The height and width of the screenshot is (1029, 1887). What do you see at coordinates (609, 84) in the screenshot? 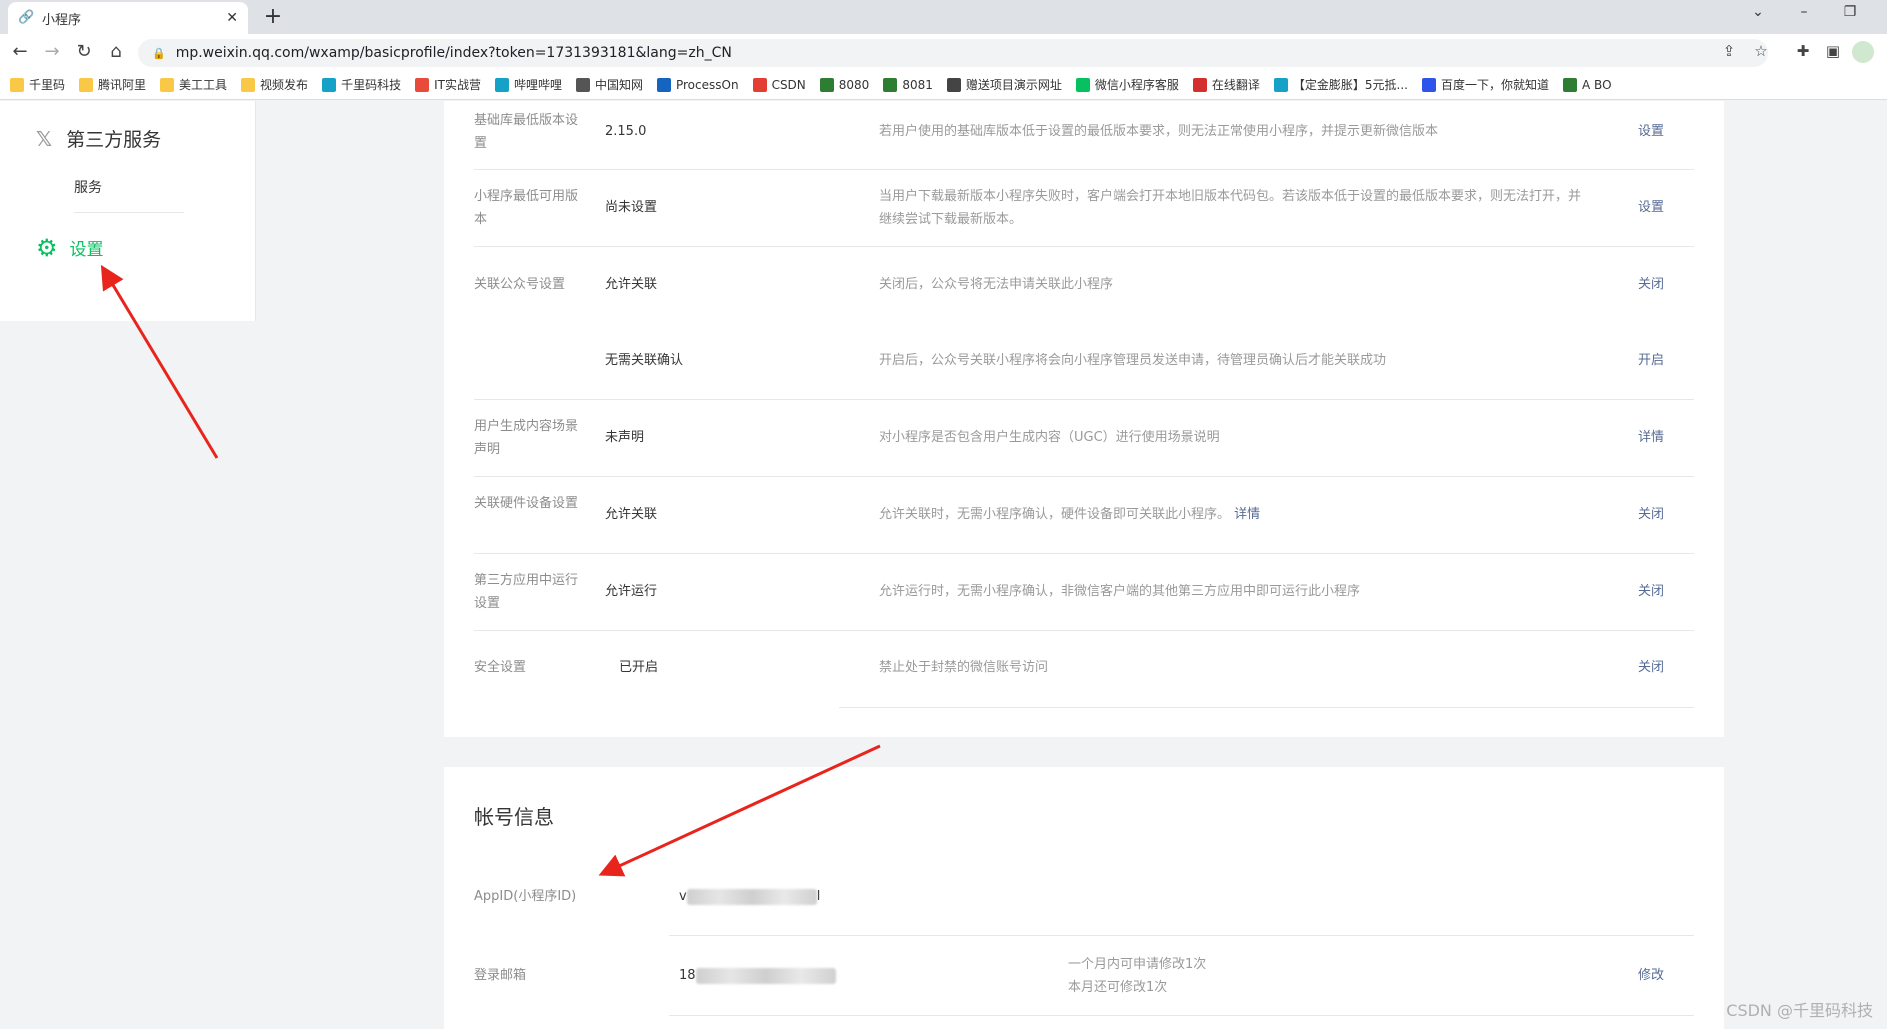
I see `bookmark-item: 中国知网` at bounding box center [609, 84].